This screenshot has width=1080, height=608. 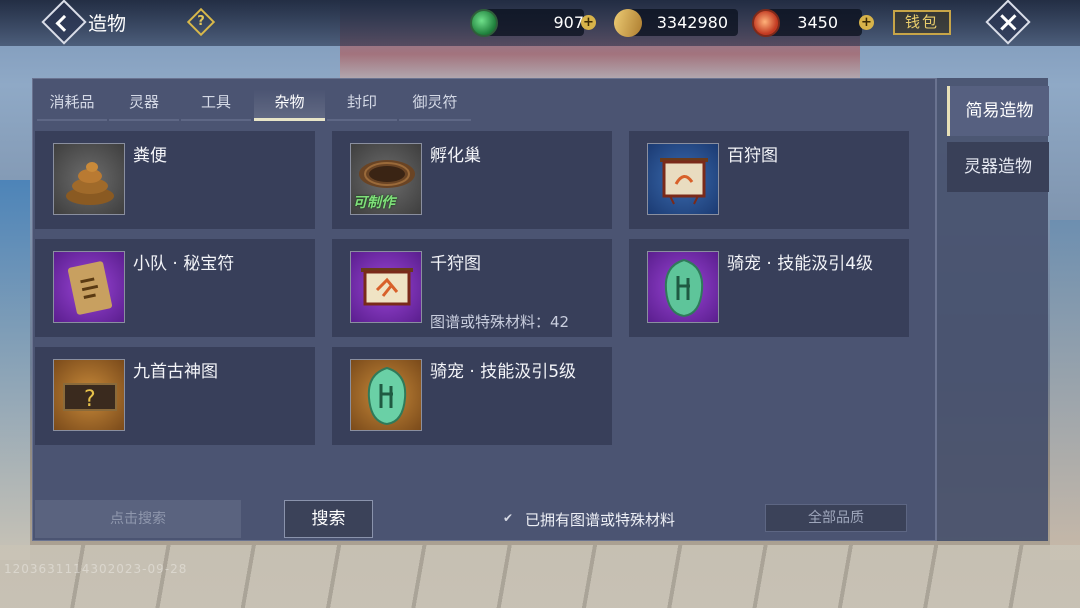 What do you see at coordinates (144, 105) in the screenshot?
I see `tab-spirit-items: 灵器` at bounding box center [144, 105].